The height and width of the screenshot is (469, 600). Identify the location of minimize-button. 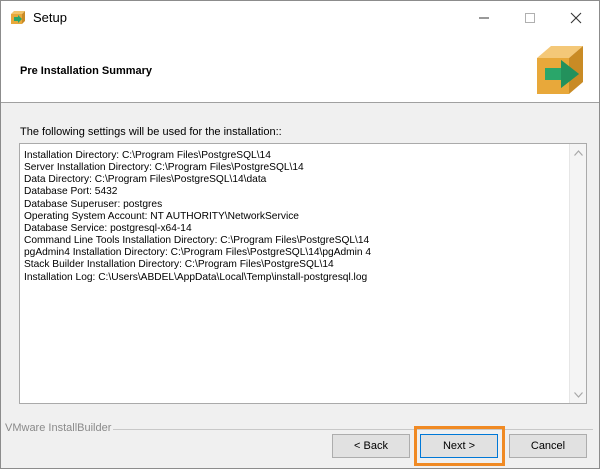
(484, 18).